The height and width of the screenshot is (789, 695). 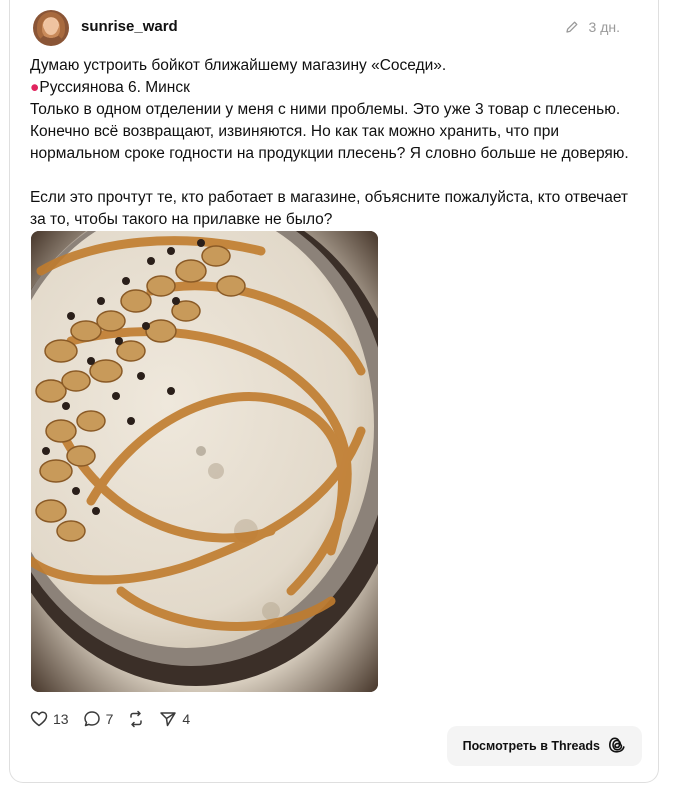 I want to click on like-count: 13, so click(x=61, y=719).